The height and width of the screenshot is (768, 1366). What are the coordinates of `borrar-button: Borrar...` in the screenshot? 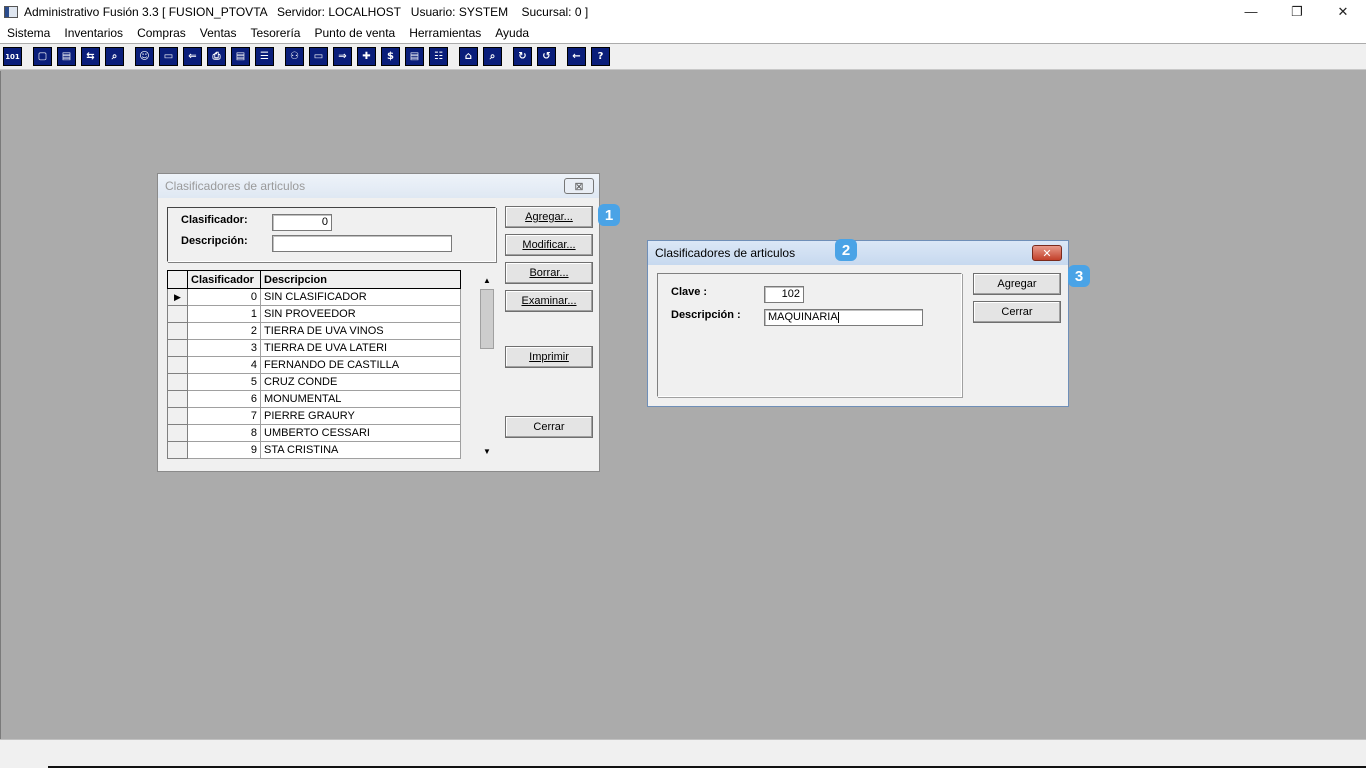 It's located at (549, 273).